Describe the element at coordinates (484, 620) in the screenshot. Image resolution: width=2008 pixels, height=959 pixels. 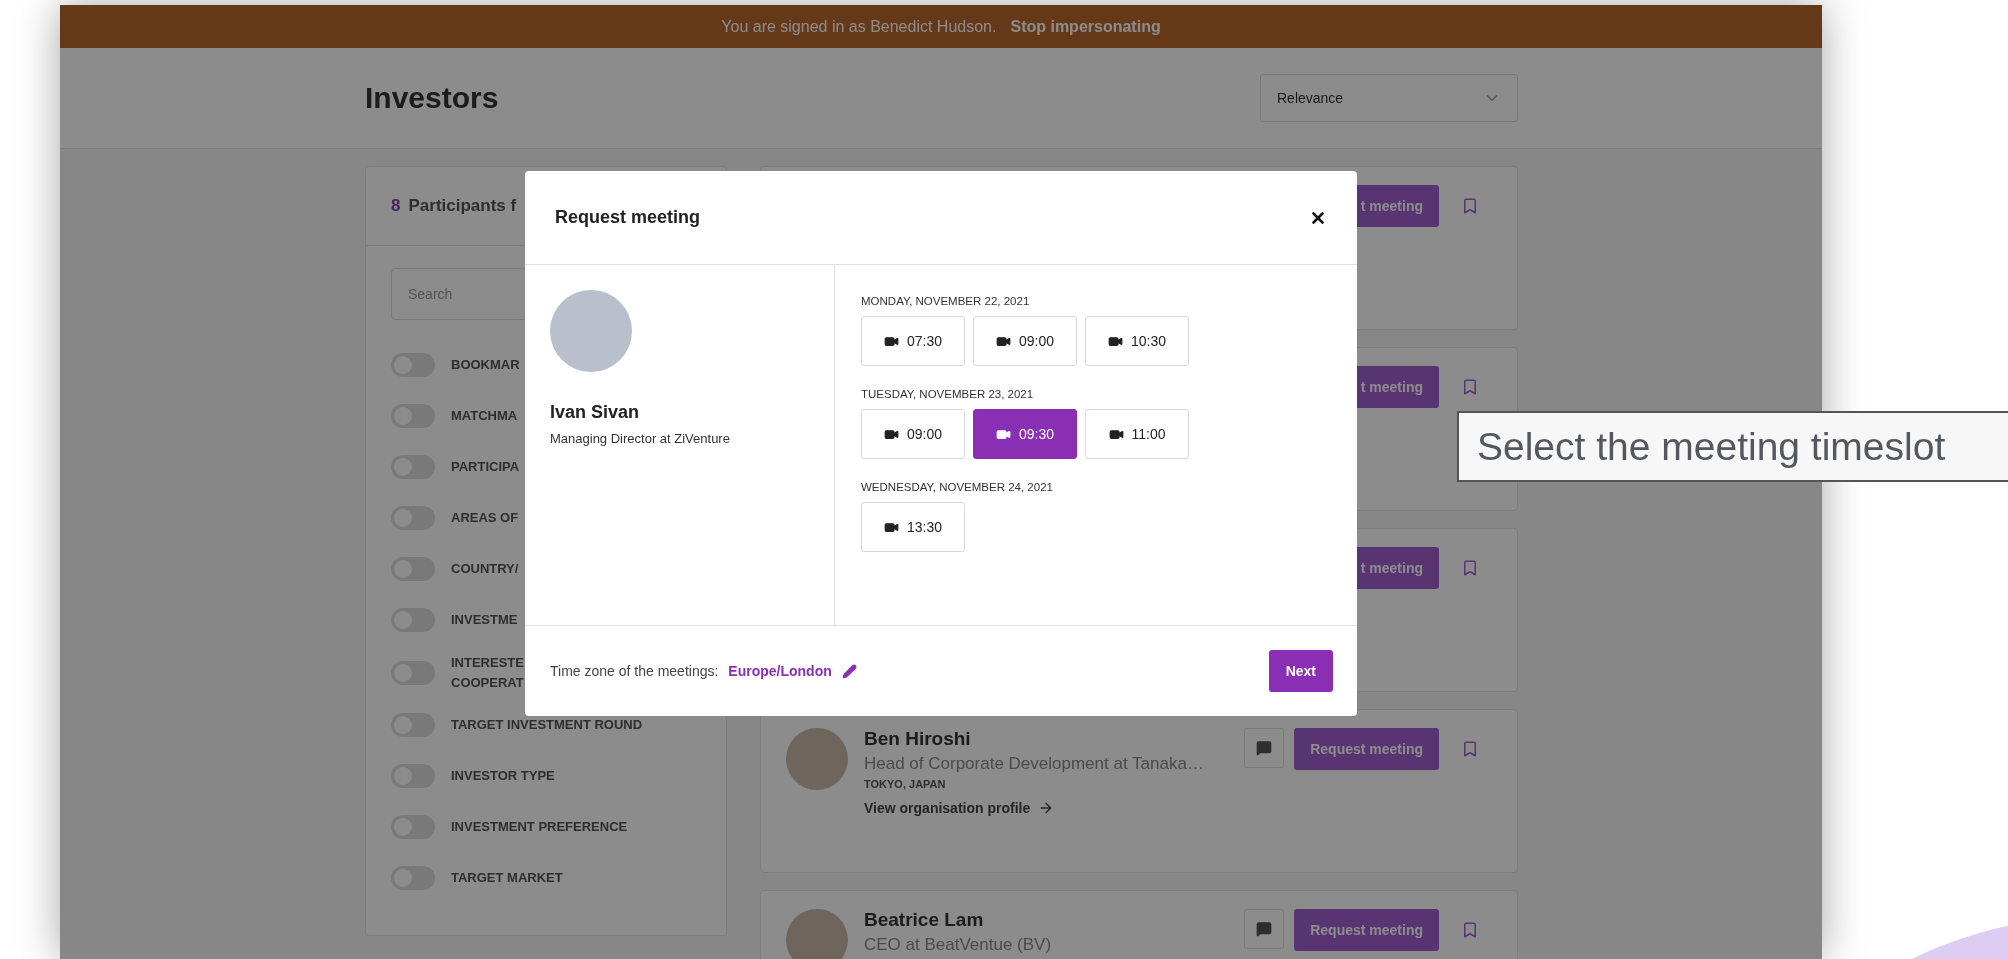
I see `filter-label: INVESTME` at that location.